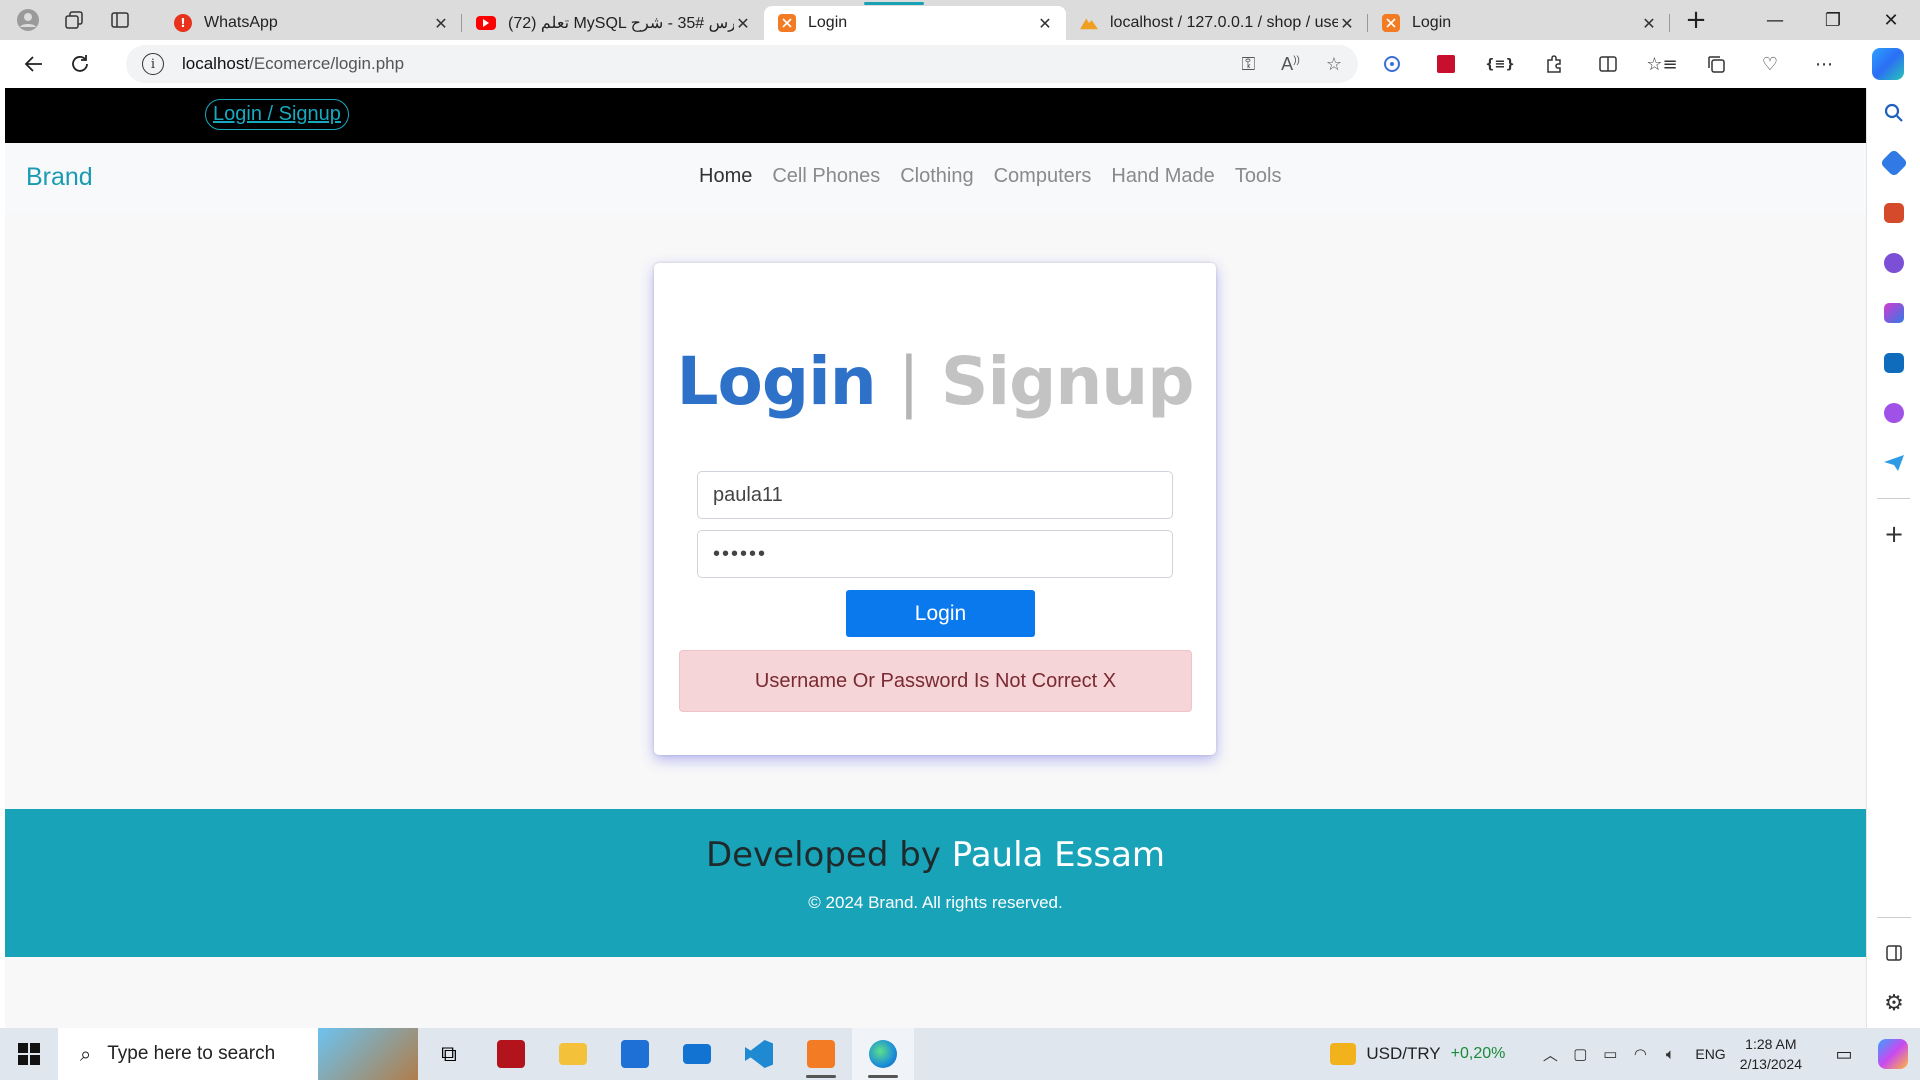  I want to click on volume-icon: 🔈︎, so click(1670, 1054).